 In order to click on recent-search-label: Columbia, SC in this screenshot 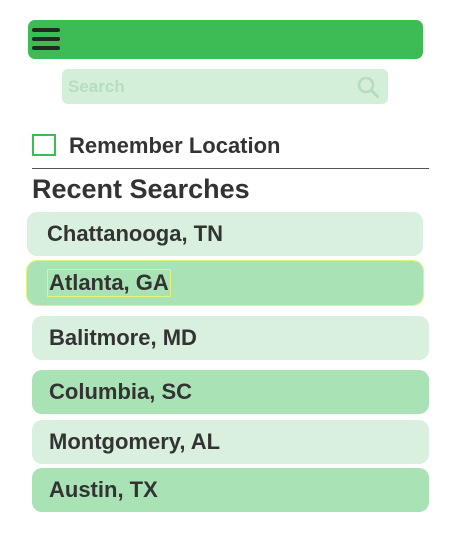, I will do `click(121, 391)`.